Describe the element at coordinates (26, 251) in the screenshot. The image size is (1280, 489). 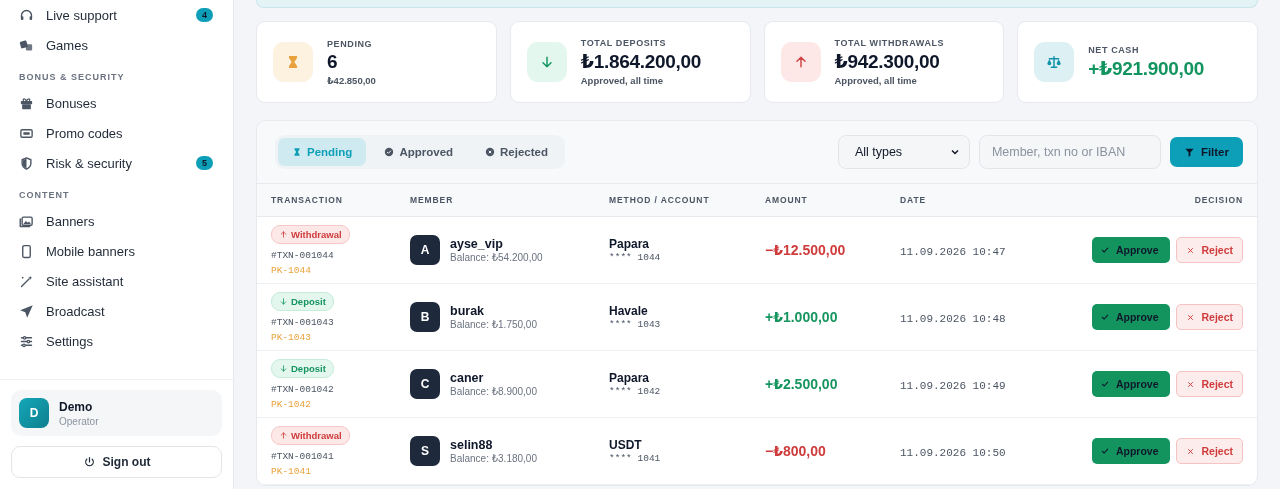
I see `phone-icon` at that location.